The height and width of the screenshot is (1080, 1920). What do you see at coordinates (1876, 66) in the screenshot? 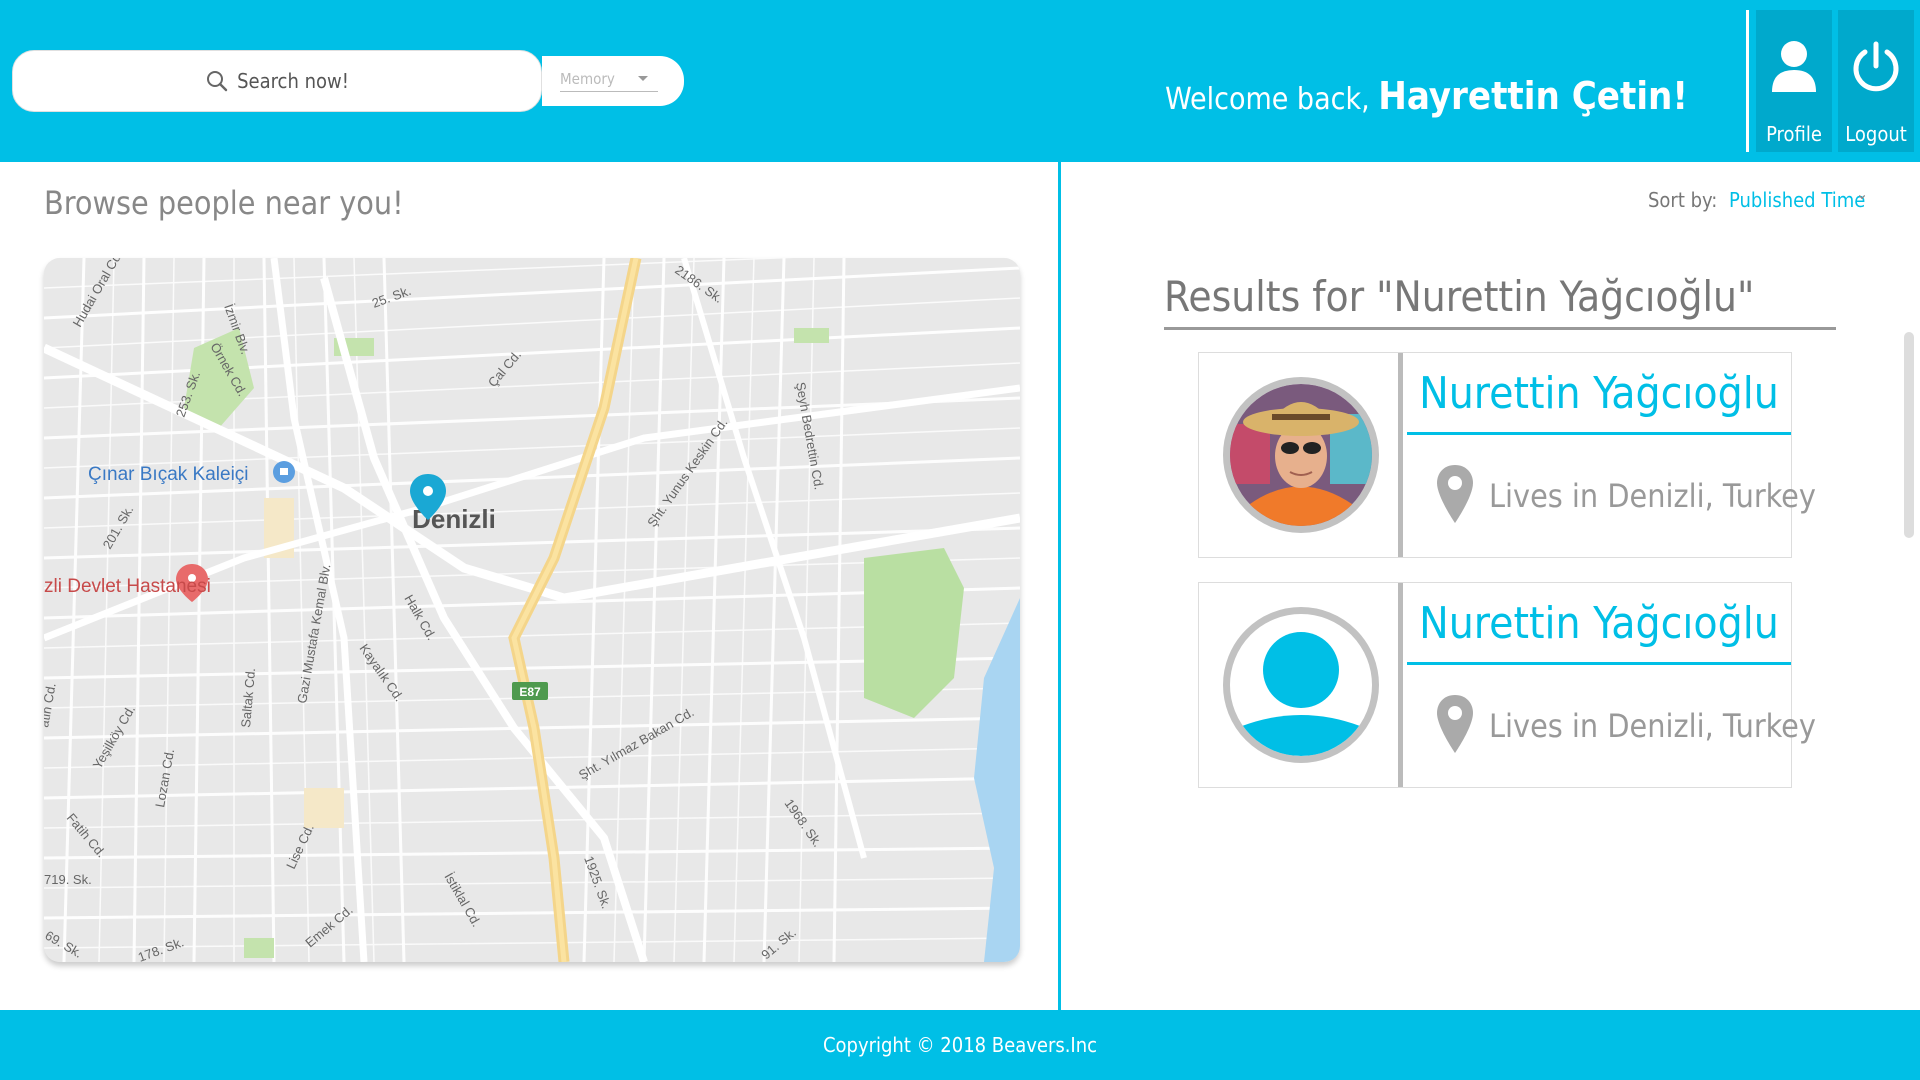
I see `power-icon` at bounding box center [1876, 66].